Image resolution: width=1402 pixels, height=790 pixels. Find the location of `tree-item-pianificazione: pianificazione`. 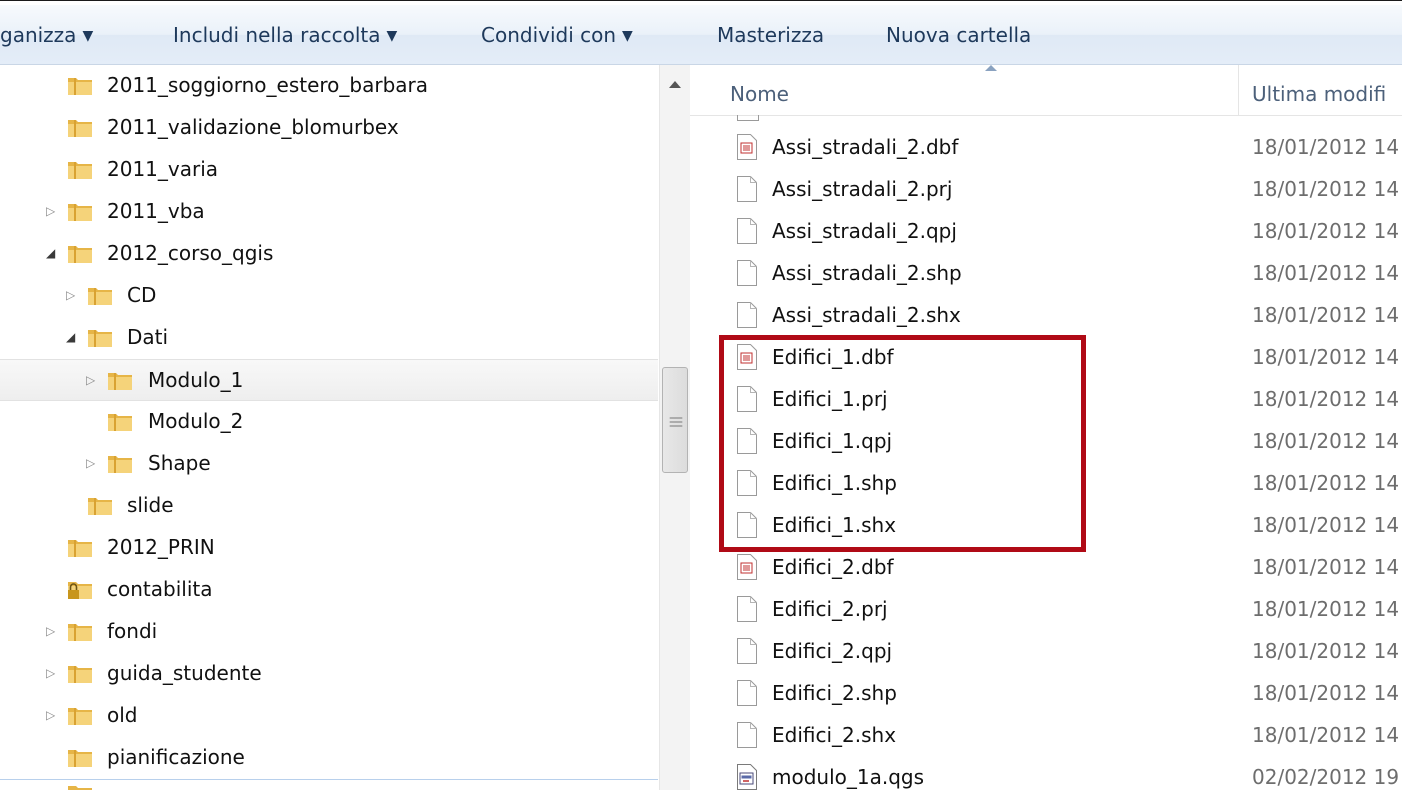

tree-item-pianificazione: pianificazione is located at coordinates (329, 758).